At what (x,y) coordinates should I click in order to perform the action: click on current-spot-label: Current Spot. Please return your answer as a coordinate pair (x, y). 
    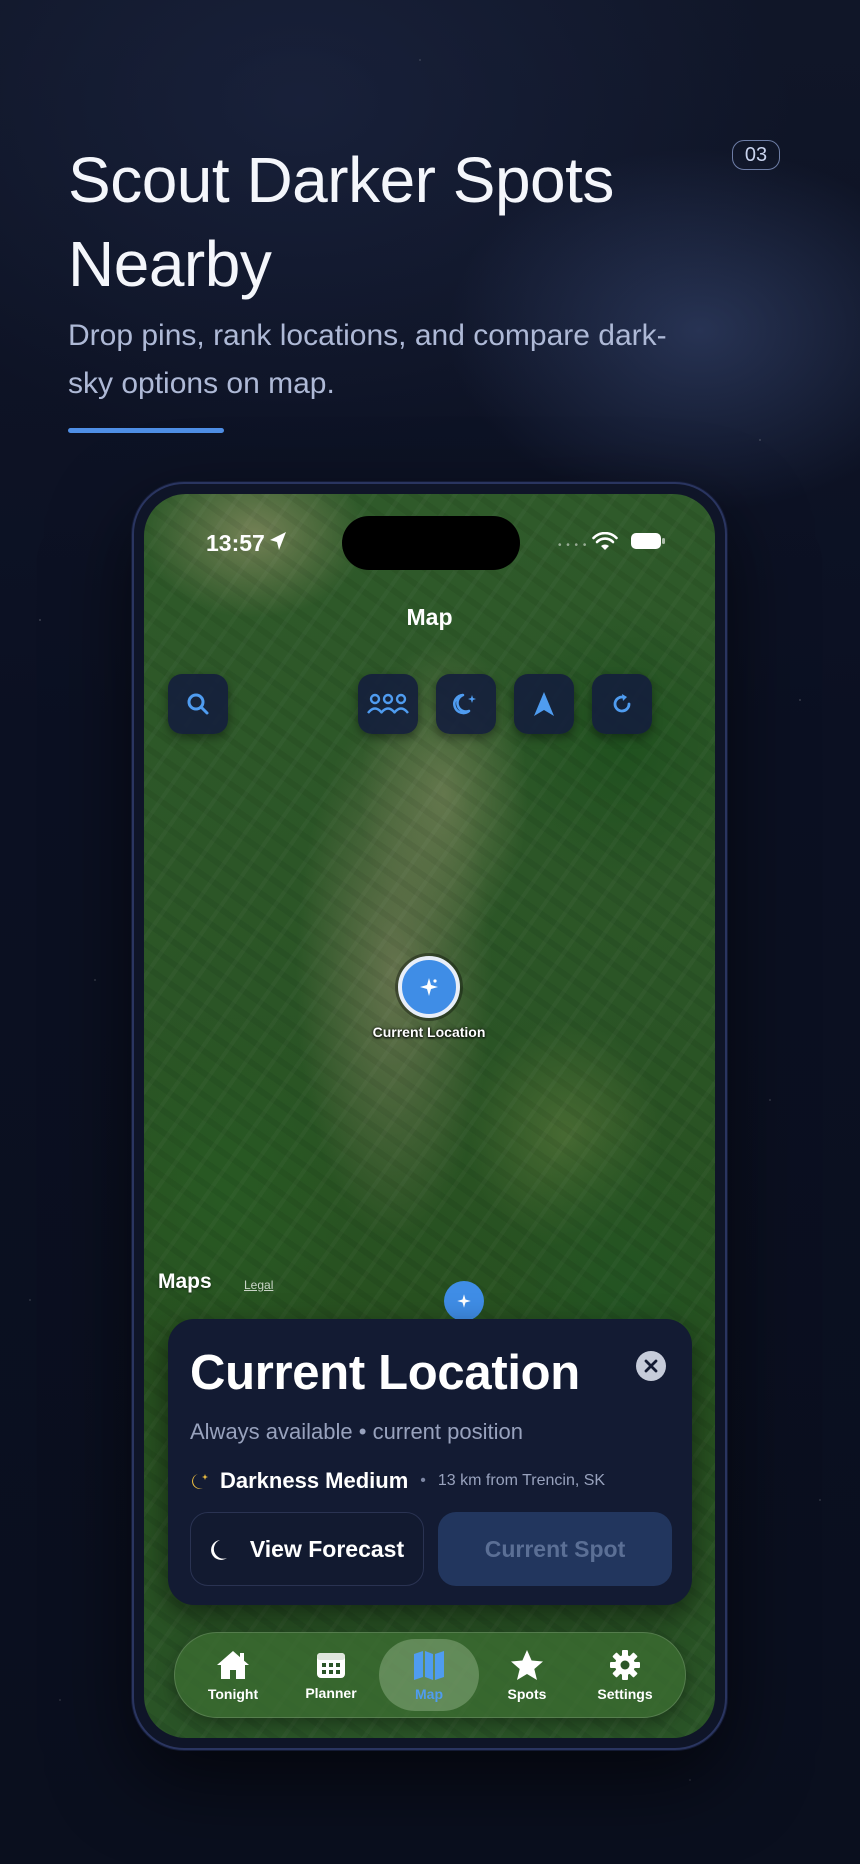
    Looking at the image, I should click on (555, 1548).